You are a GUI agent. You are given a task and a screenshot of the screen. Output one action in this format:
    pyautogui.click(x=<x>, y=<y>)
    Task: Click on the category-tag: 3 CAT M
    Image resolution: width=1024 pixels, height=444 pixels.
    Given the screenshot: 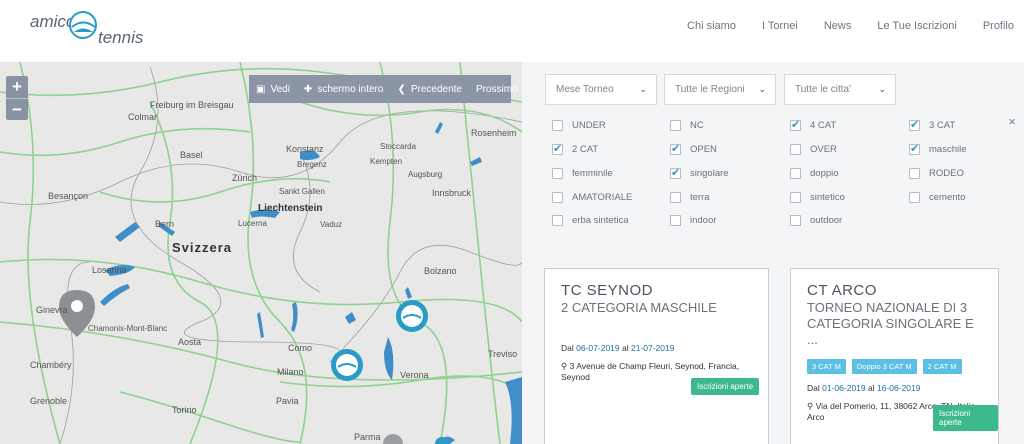 What is the action you would take?
    pyautogui.click(x=826, y=366)
    